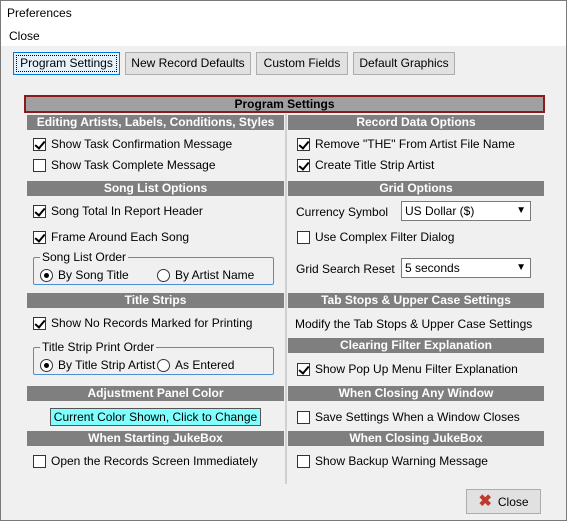 This screenshot has height=521, width=567. What do you see at coordinates (440, 211) in the screenshot?
I see `currency-value: US Dollar ($)` at bounding box center [440, 211].